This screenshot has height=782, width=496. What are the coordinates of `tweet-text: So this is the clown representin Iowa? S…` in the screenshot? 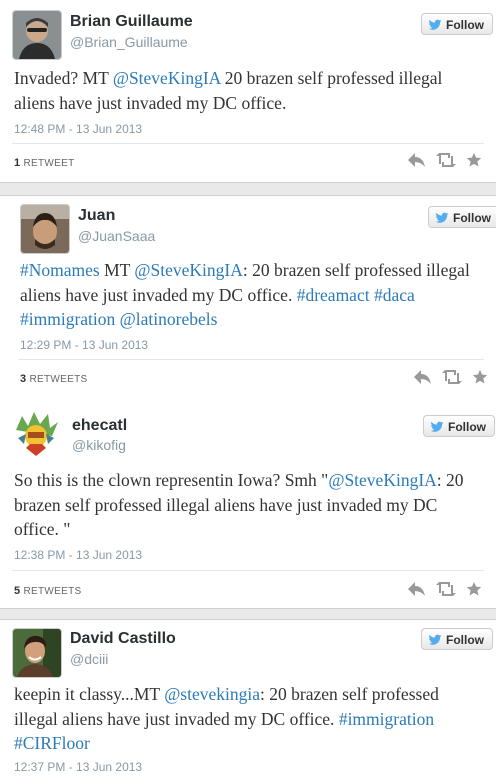 It's located at (244, 505).